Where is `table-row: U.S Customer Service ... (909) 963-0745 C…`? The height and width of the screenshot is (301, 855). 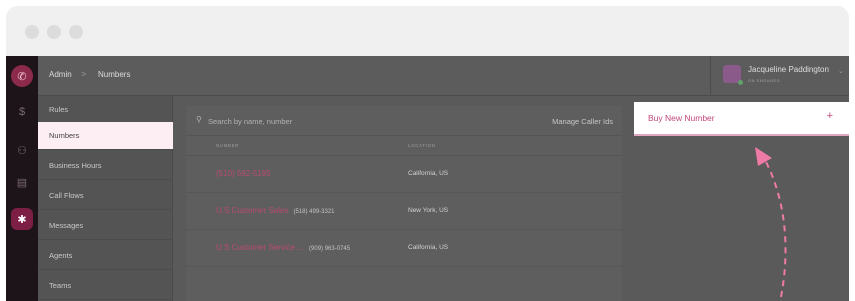 table-row: U.S Customer Service ... (909) 963-0745 C… is located at coordinates (404, 248).